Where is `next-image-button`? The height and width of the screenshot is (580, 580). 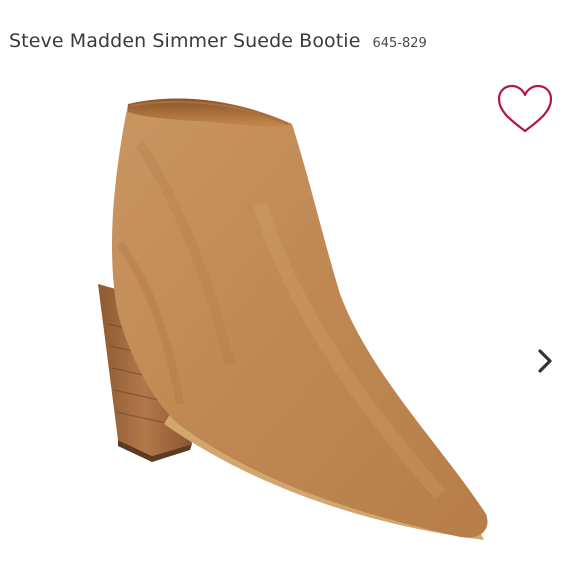
next-image-button is located at coordinates (545, 361).